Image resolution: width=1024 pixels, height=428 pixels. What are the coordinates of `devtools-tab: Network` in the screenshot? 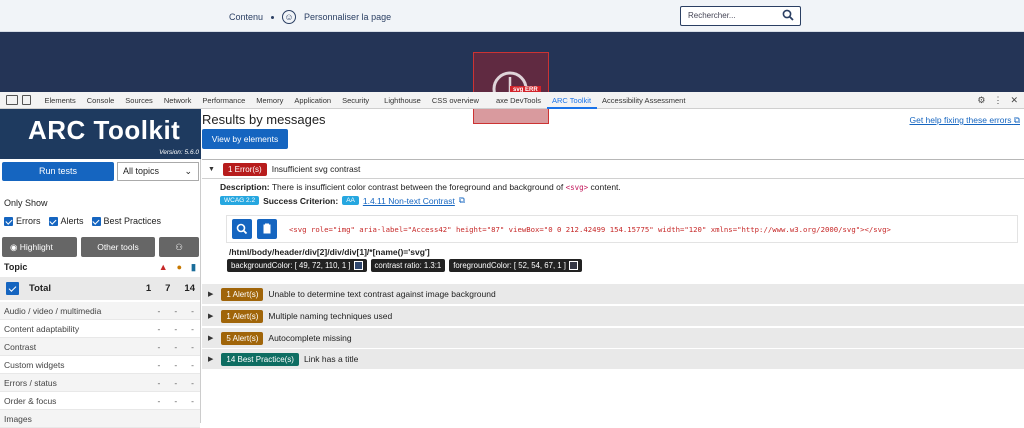 It's located at (177, 100).